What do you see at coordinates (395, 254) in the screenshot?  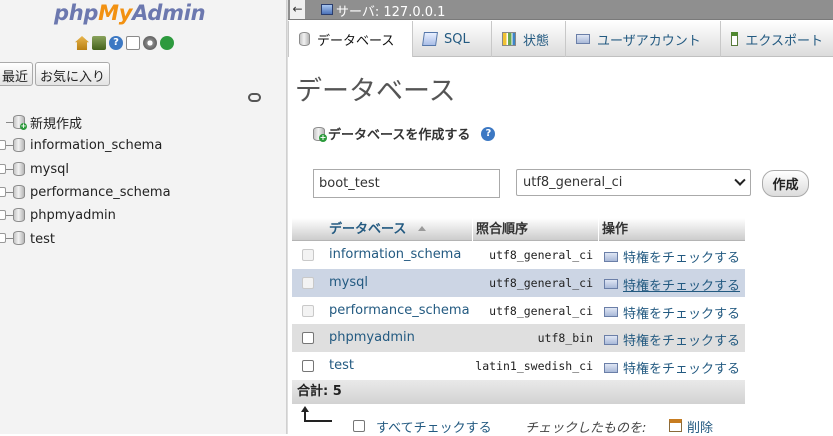 I see `database-name-link: information_schema` at bounding box center [395, 254].